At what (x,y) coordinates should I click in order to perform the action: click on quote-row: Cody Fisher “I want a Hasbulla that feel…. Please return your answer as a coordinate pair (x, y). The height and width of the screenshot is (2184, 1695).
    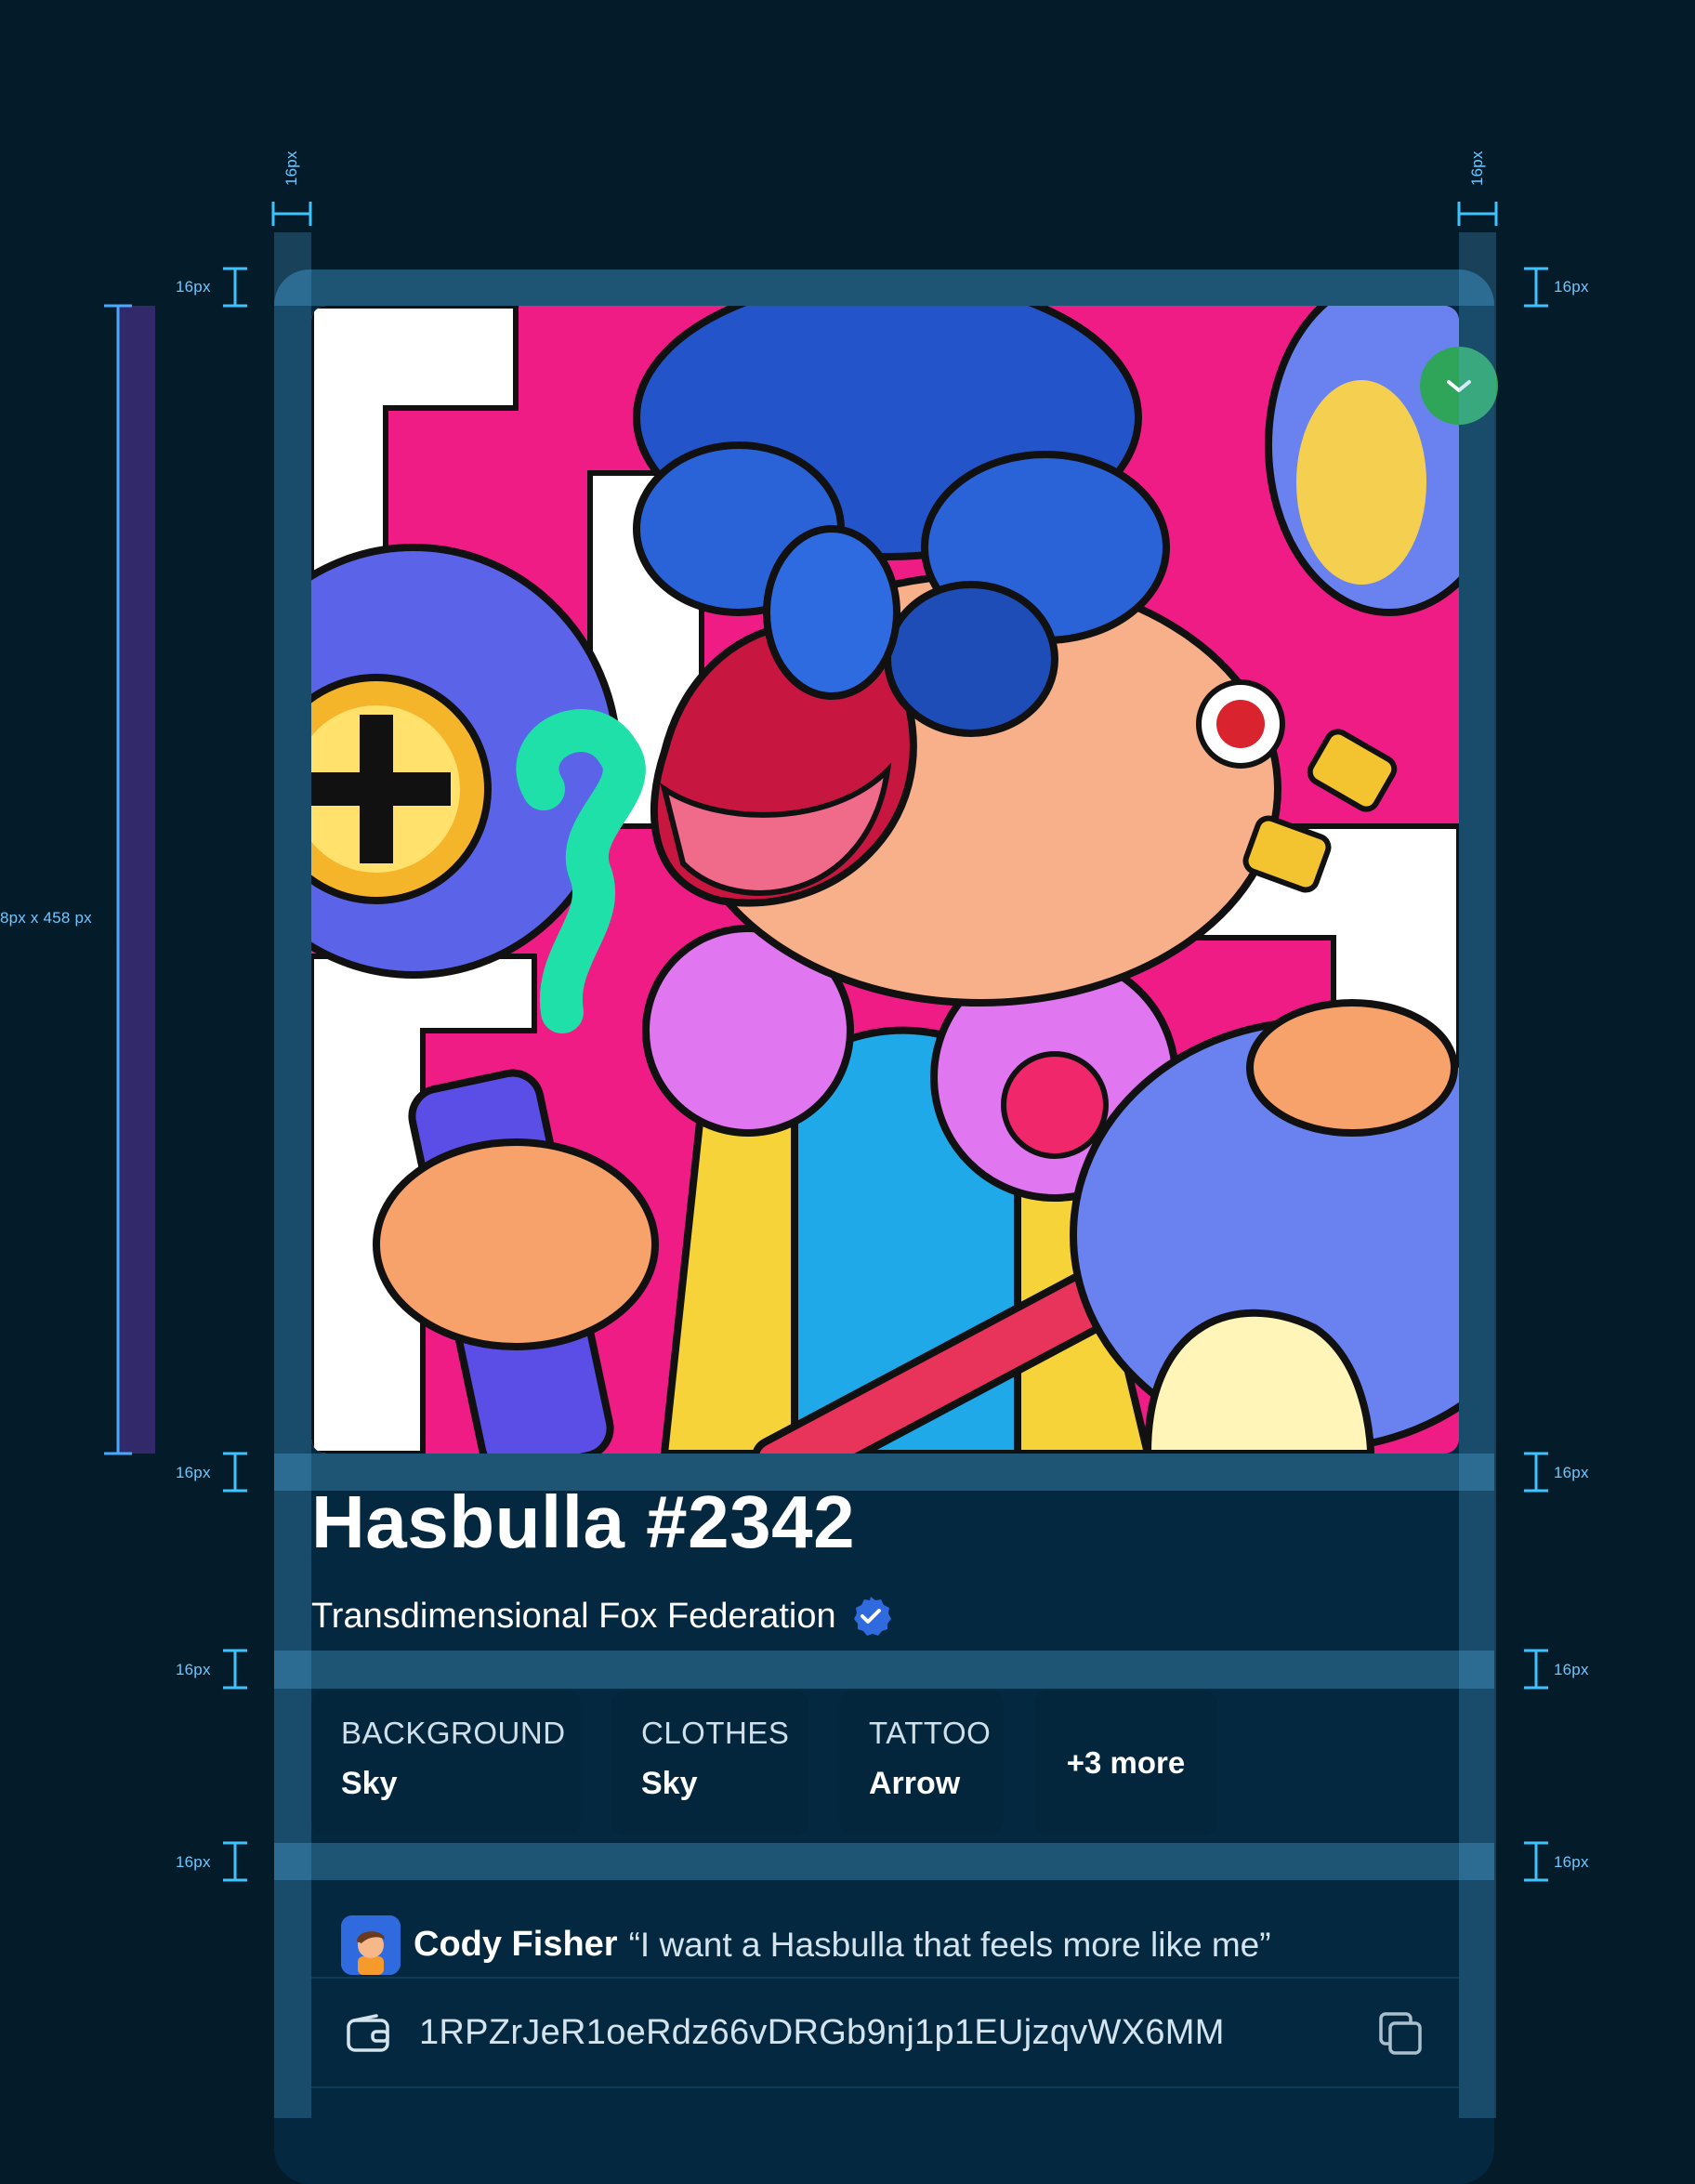
    Looking at the image, I should click on (885, 1944).